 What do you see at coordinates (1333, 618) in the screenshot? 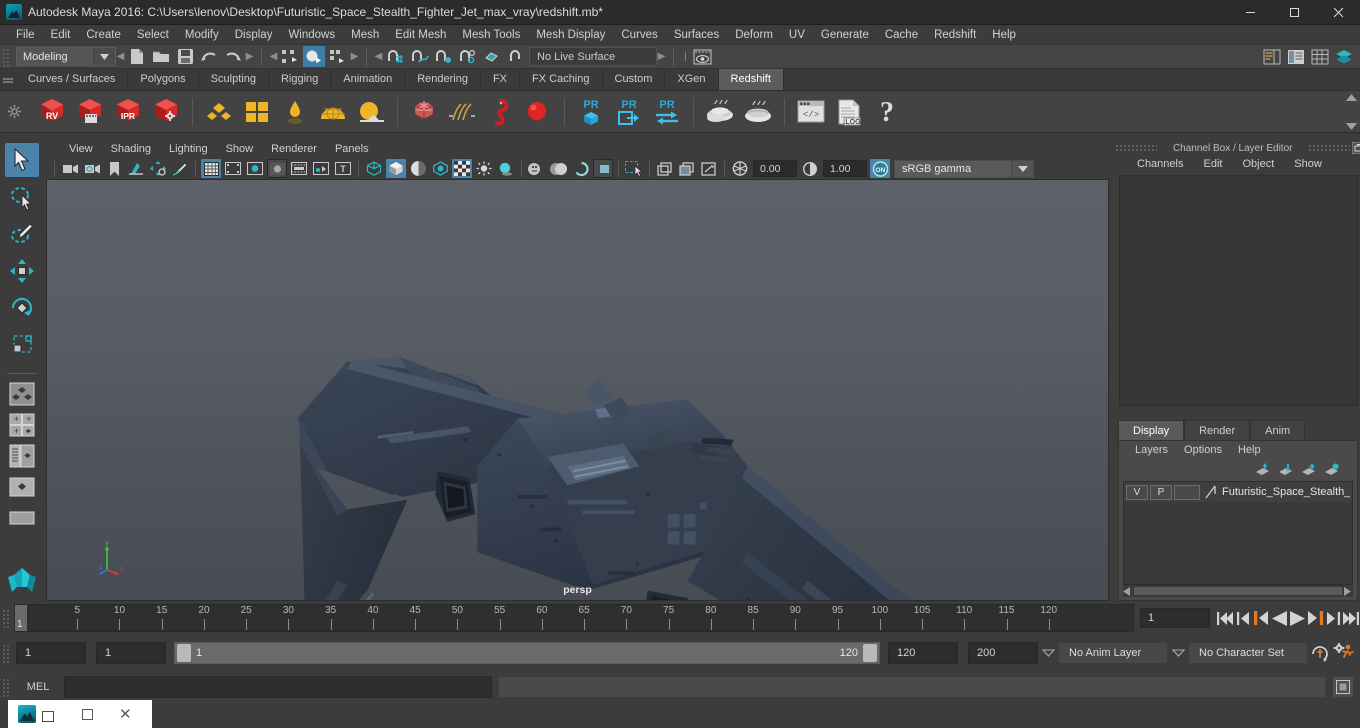
I see `step-forward-keyframe-icon` at bounding box center [1333, 618].